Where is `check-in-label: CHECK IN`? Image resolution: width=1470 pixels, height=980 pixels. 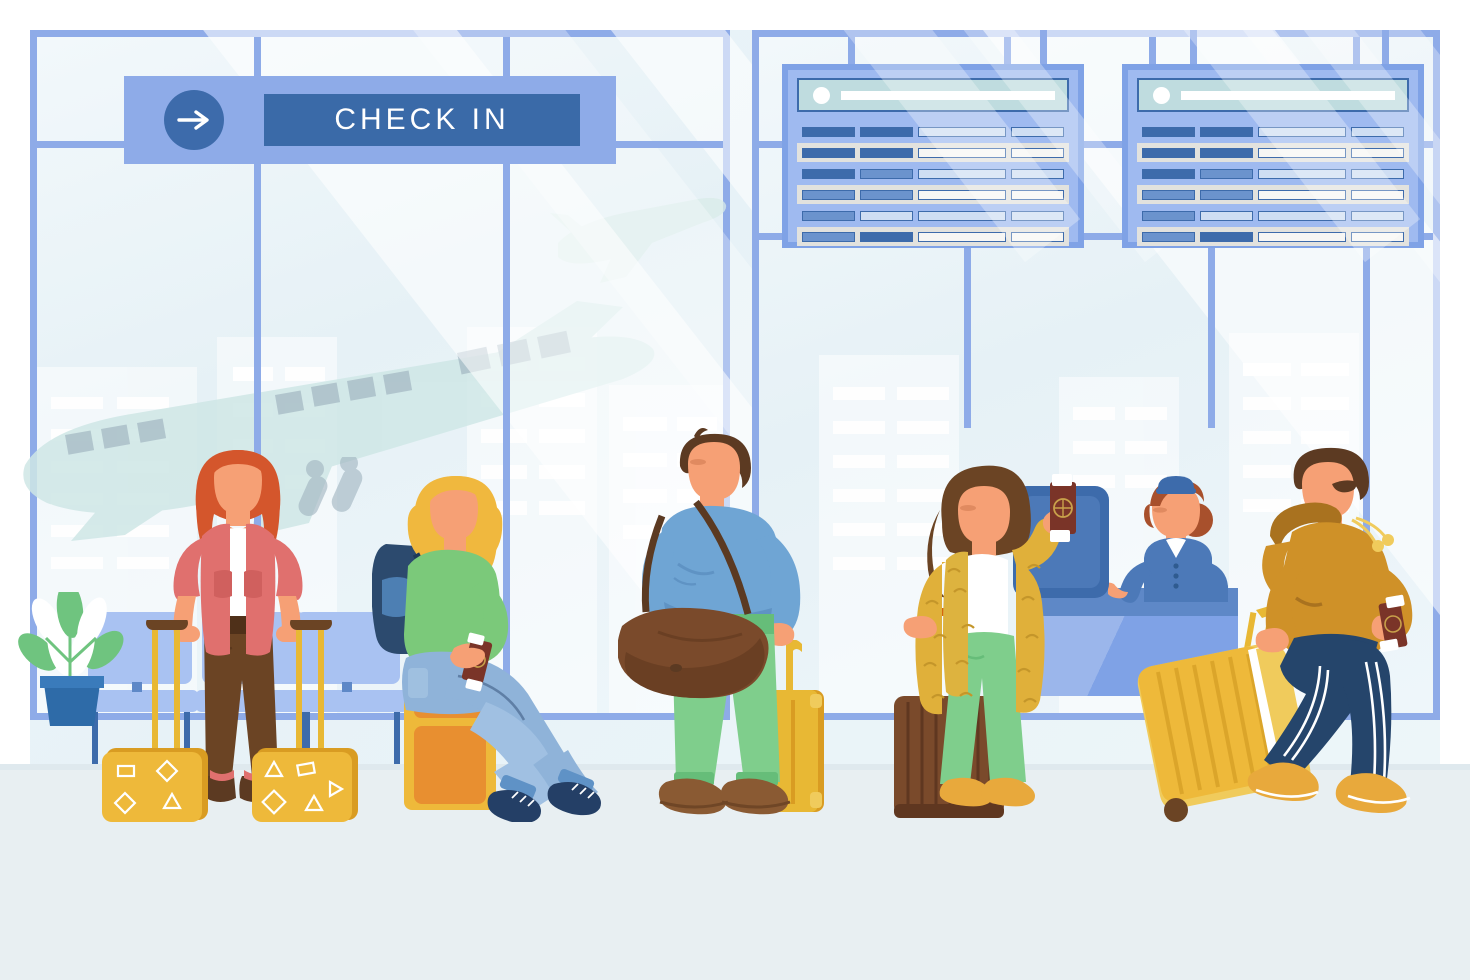 check-in-label: CHECK IN is located at coordinates (422, 119).